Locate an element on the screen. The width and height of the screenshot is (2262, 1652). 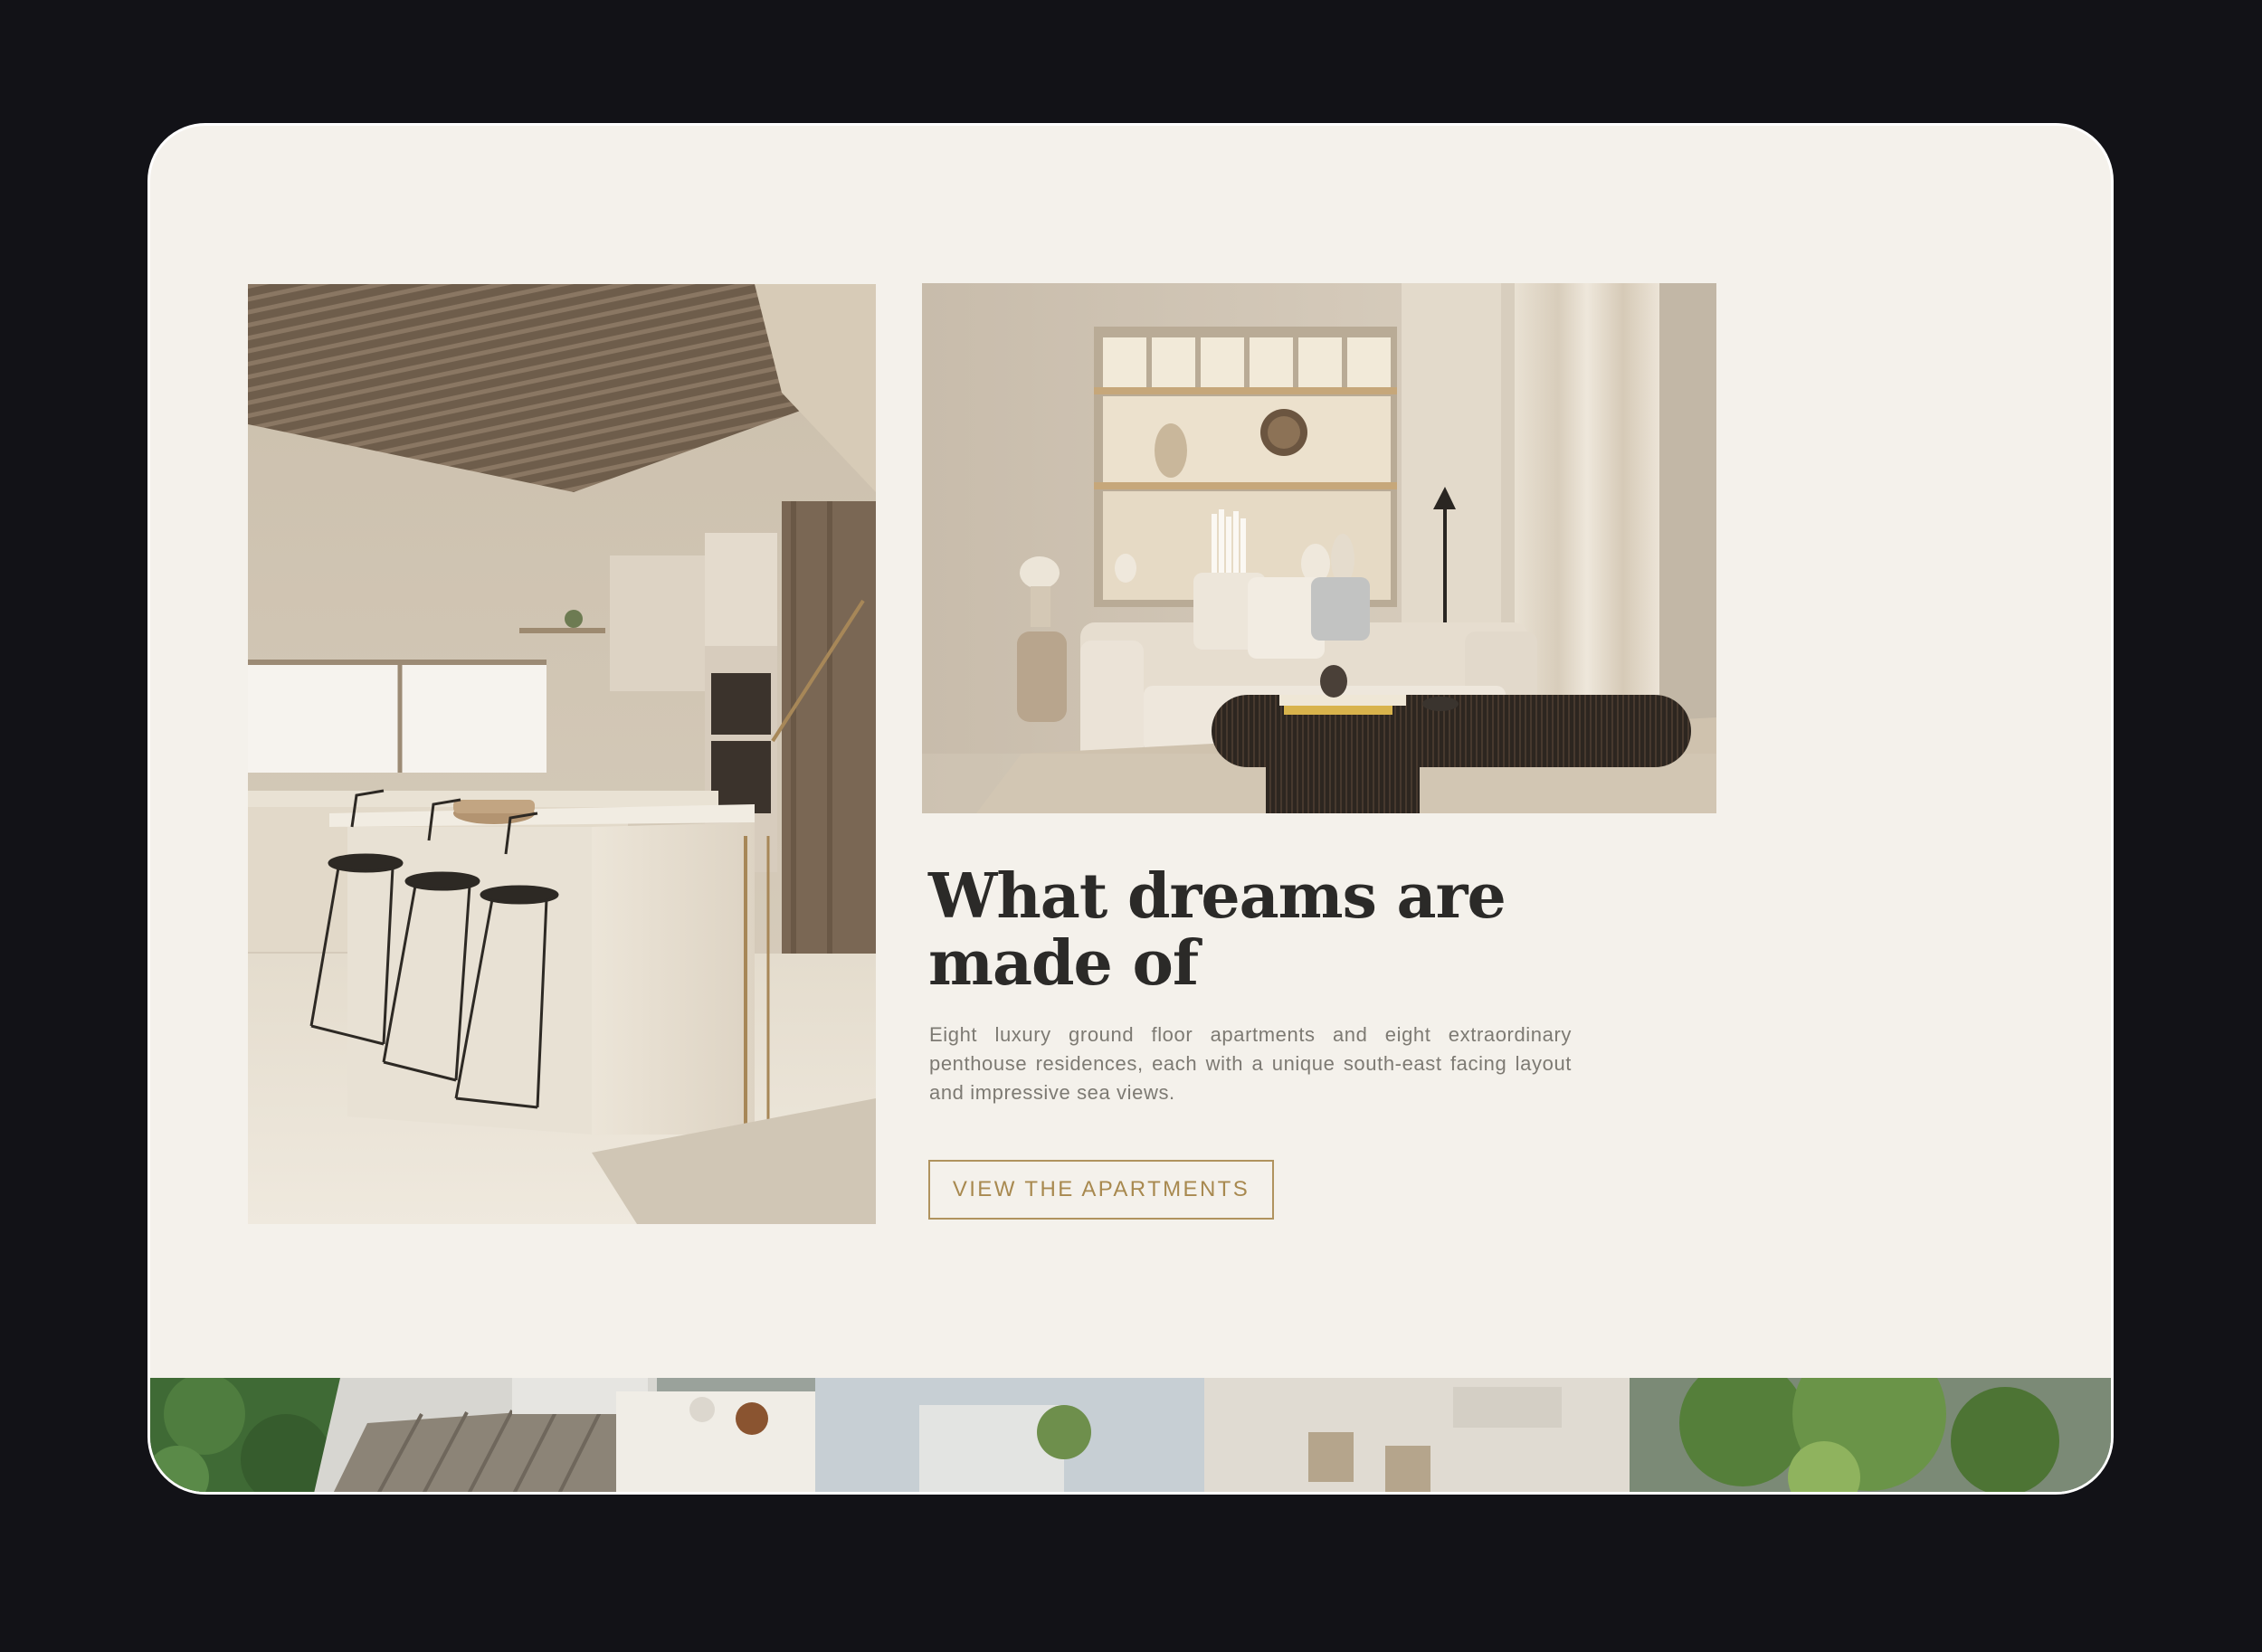
section-heading: What dreams are made of is located at coordinates (1245, 930).